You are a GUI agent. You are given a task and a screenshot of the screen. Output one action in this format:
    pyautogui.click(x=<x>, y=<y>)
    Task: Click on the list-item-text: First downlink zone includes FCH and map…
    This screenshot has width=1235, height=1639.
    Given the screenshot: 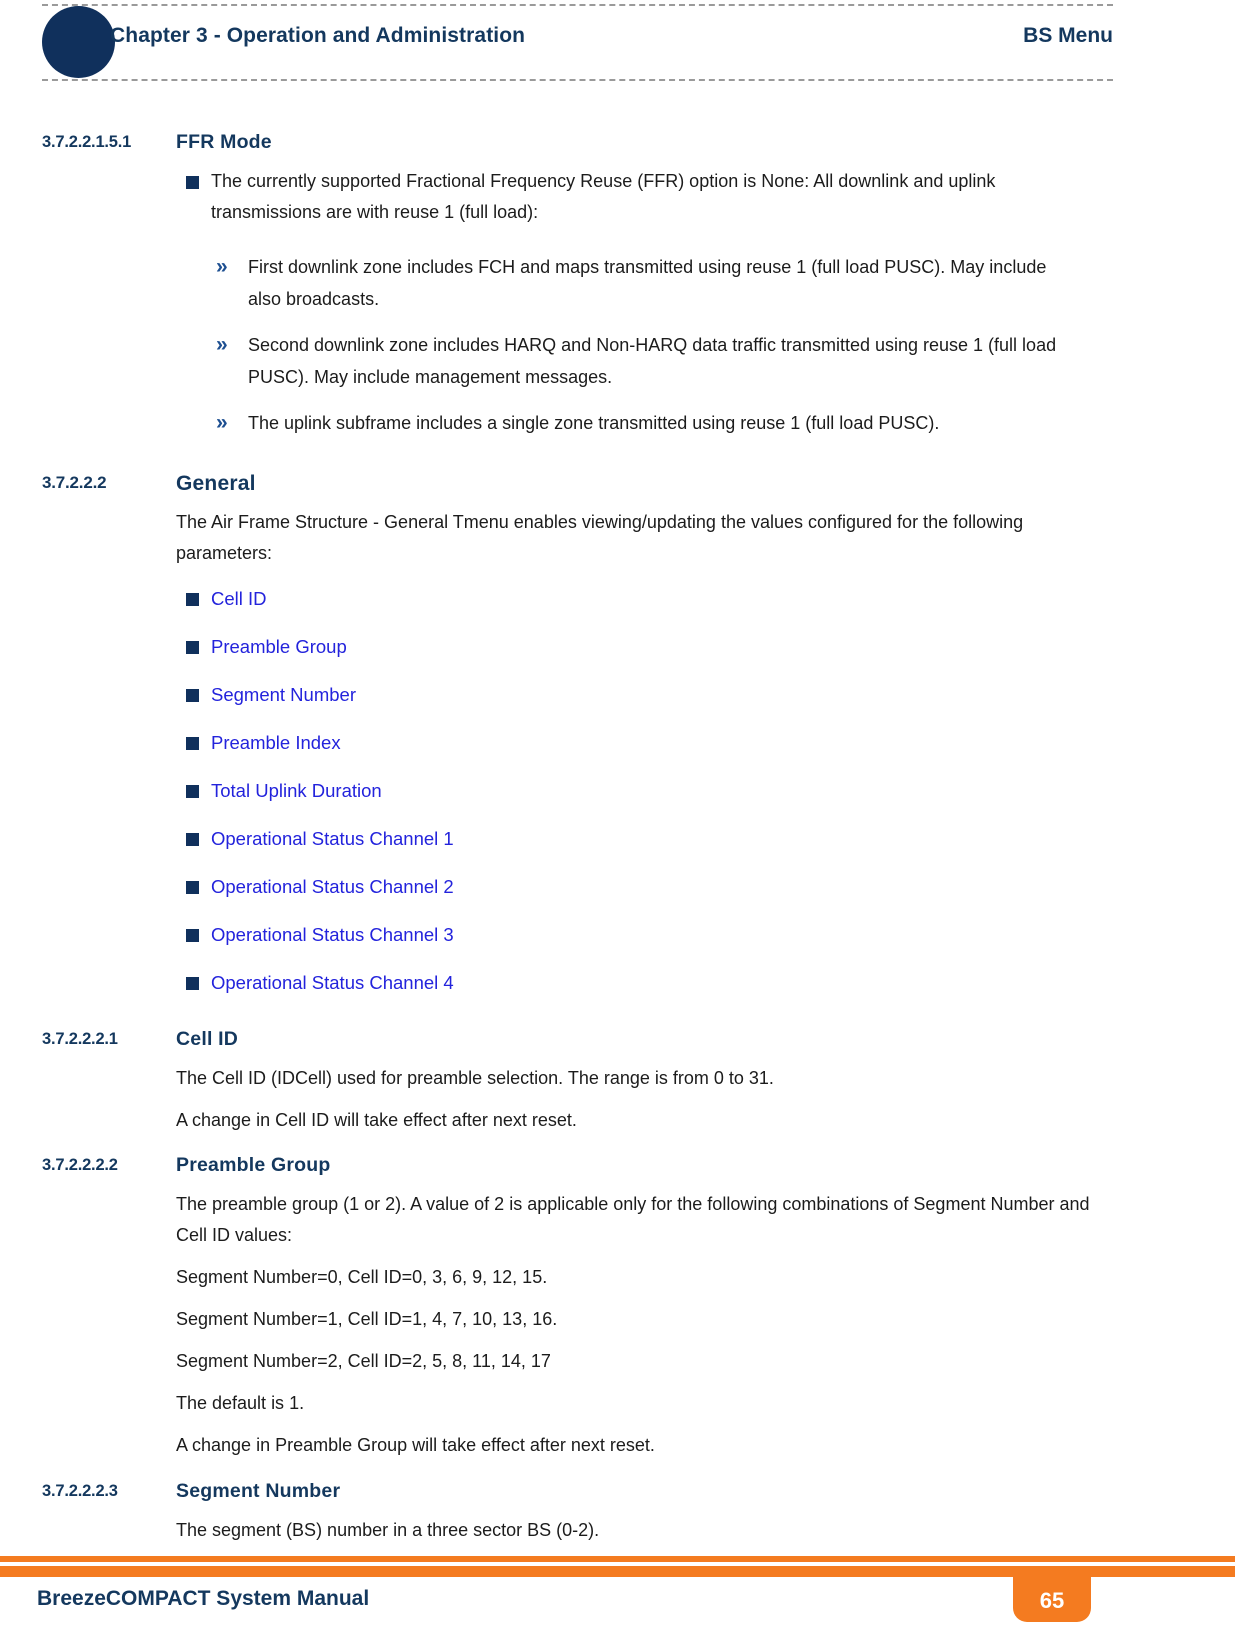 What is the action you would take?
    pyautogui.click(x=647, y=282)
    